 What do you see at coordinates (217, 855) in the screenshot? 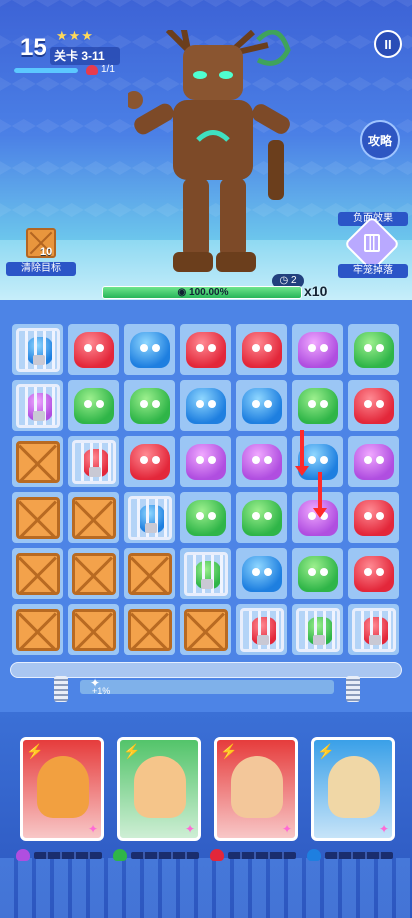
I see `red-element-icon` at bounding box center [217, 855].